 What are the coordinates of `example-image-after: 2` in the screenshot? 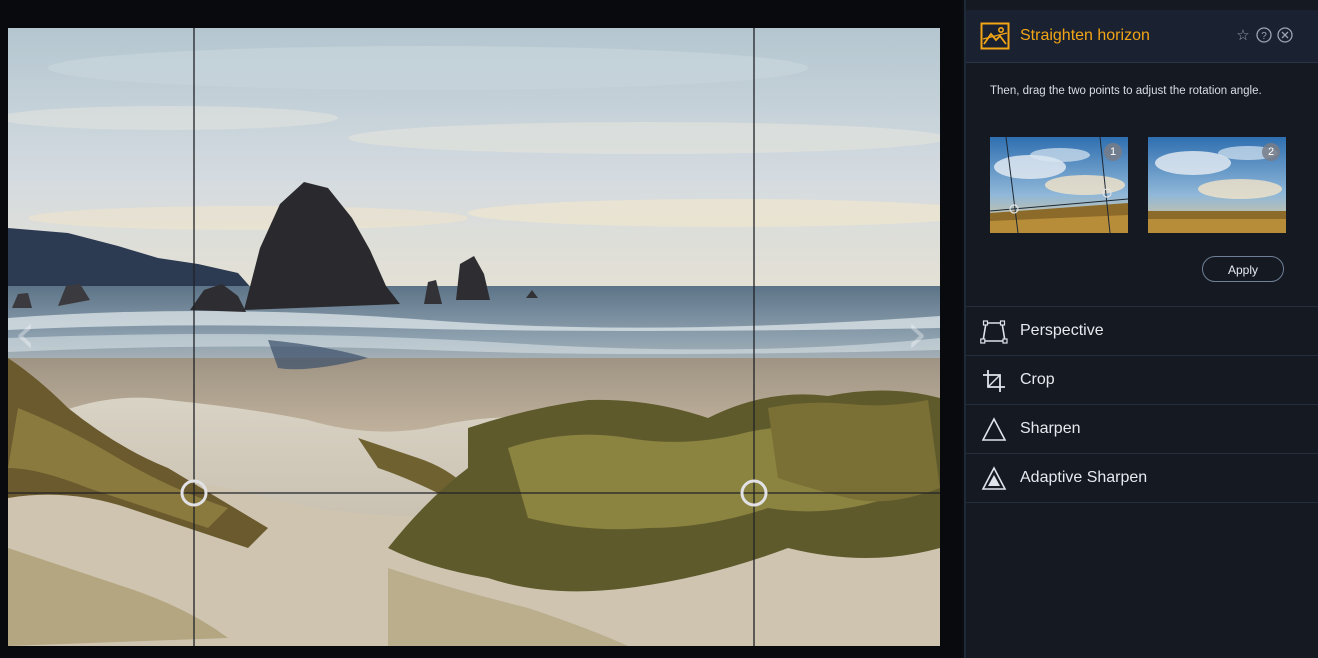 It's located at (1217, 185).